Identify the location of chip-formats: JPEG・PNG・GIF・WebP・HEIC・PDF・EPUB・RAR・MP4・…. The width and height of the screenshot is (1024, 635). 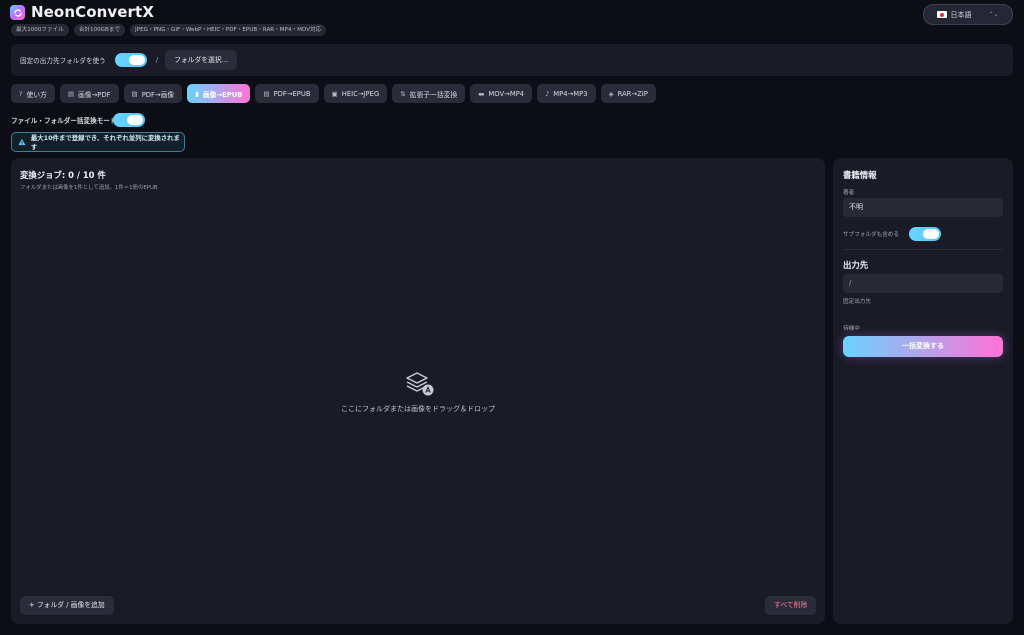
(228, 30).